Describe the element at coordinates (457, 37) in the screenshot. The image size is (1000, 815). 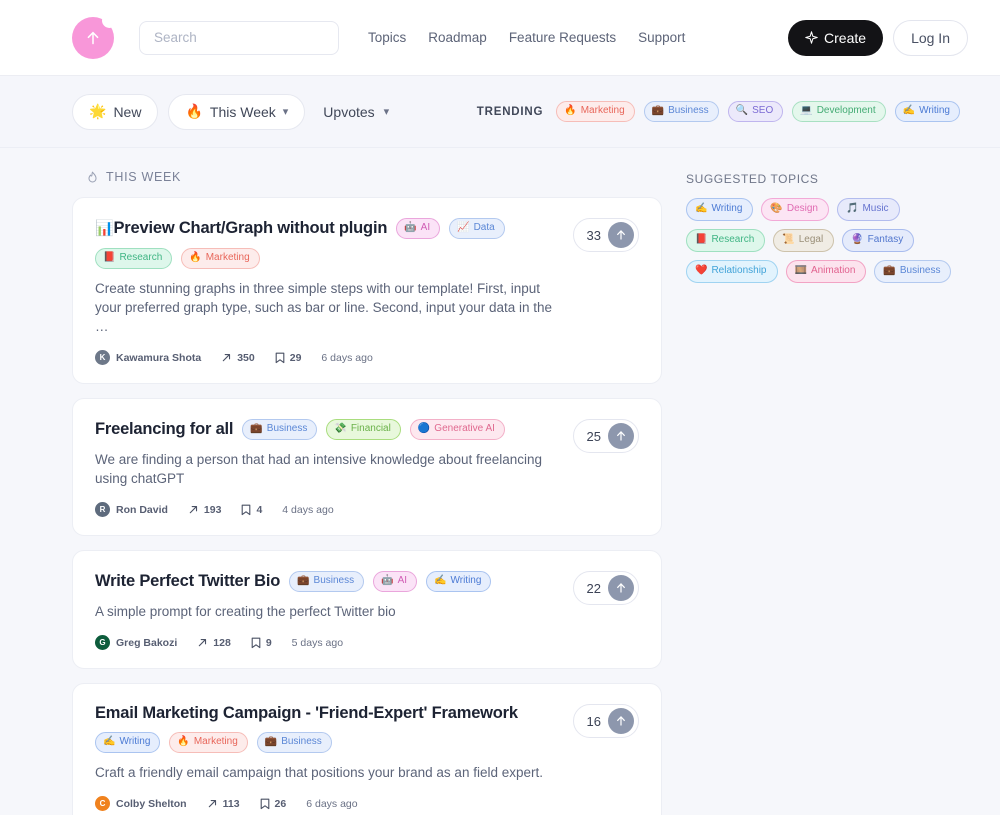
I see `nav-link-roadmap: Roadmap` at that location.